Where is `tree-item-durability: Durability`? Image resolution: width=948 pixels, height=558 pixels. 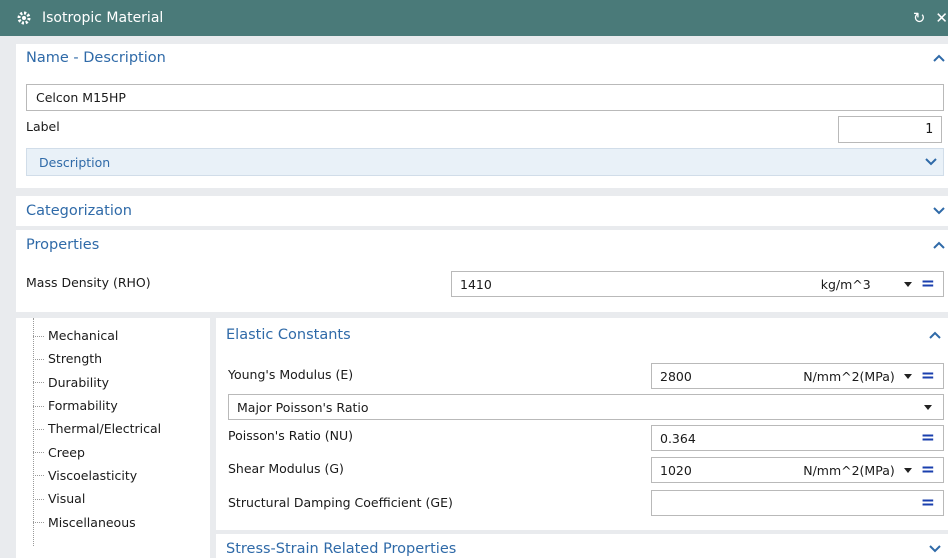 tree-item-durability: Durability is located at coordinates (113, 382).